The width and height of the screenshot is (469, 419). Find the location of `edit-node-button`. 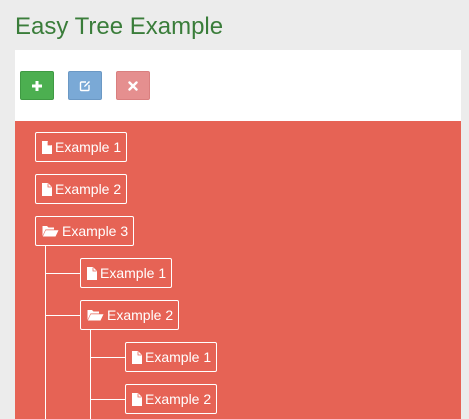

edit-node-button is located at coordinates (85, 85).